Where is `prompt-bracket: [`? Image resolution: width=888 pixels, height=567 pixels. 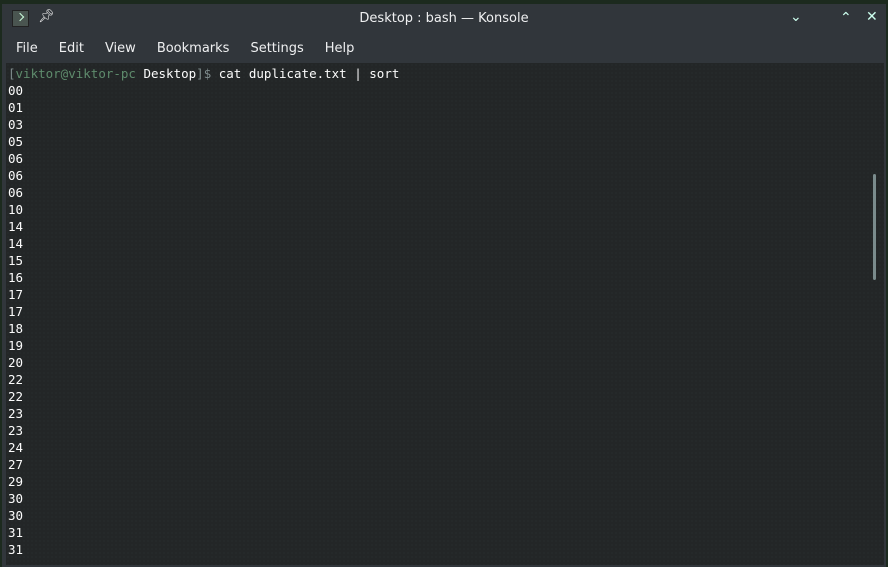
prompt-bracket: [ is located at coordinates (12, 73).